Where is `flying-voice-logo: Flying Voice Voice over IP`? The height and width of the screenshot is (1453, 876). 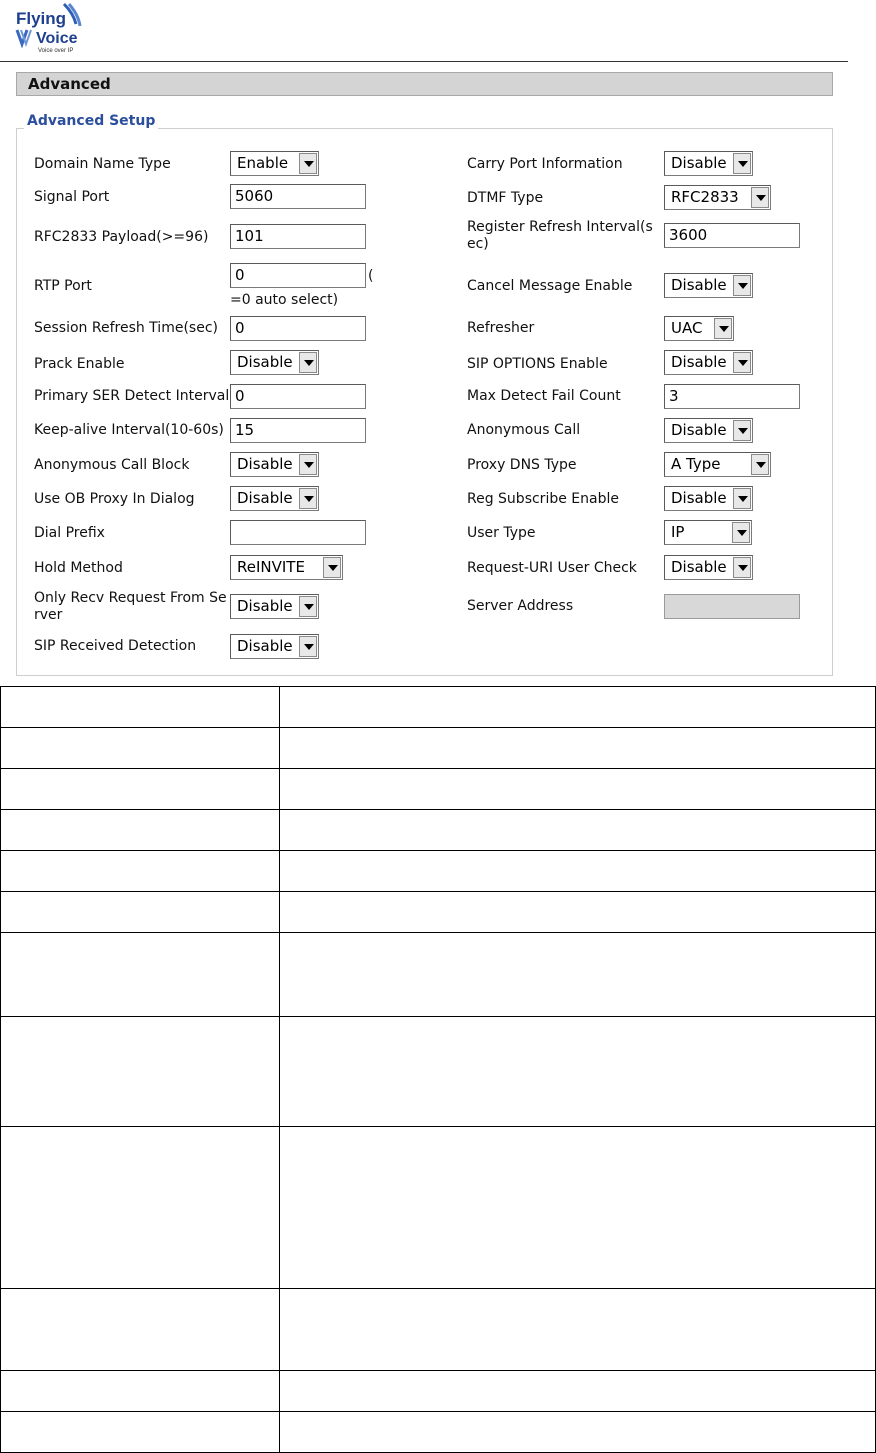 flying-voice-logo: Flying Voice Voice over IP is located at coordinates (48, 28).